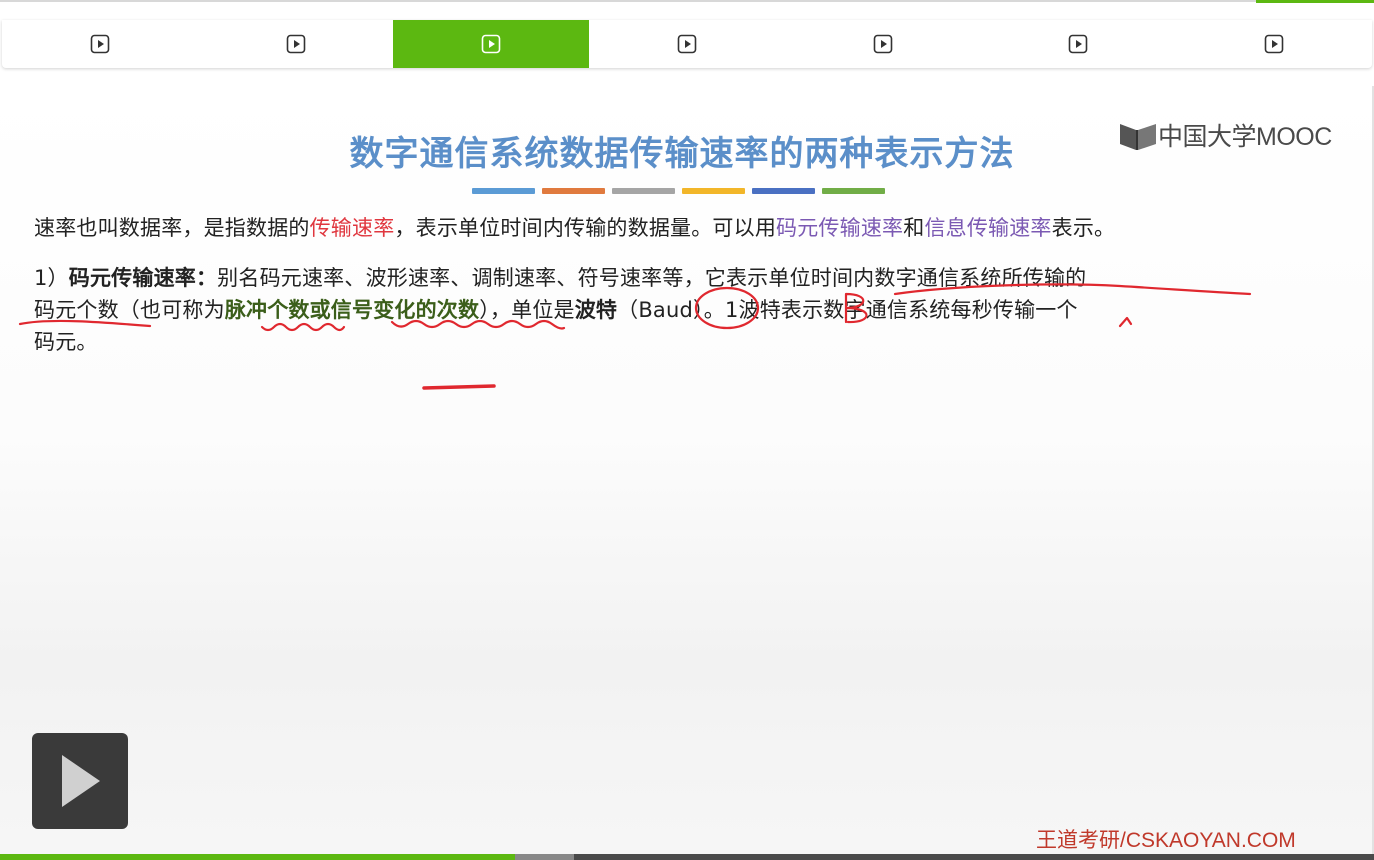 The image size is (1374, 860). What do you see at coordinates (303, 327) in the screenshot?
I see `wavy-underline` at bounding box center [303, 327].